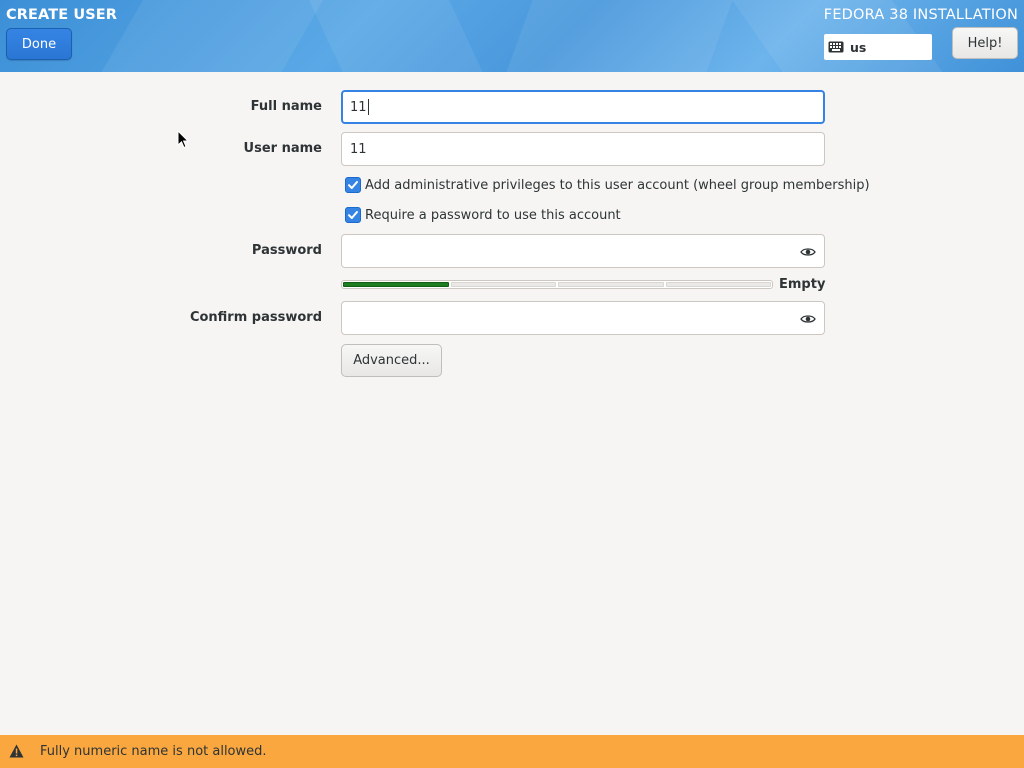 Image resolution: width=1024 pixels, height=768 pixels. Describe the element at coordinates (358, 107) in the screenshot. I see `full-name-value: 11` at that location.